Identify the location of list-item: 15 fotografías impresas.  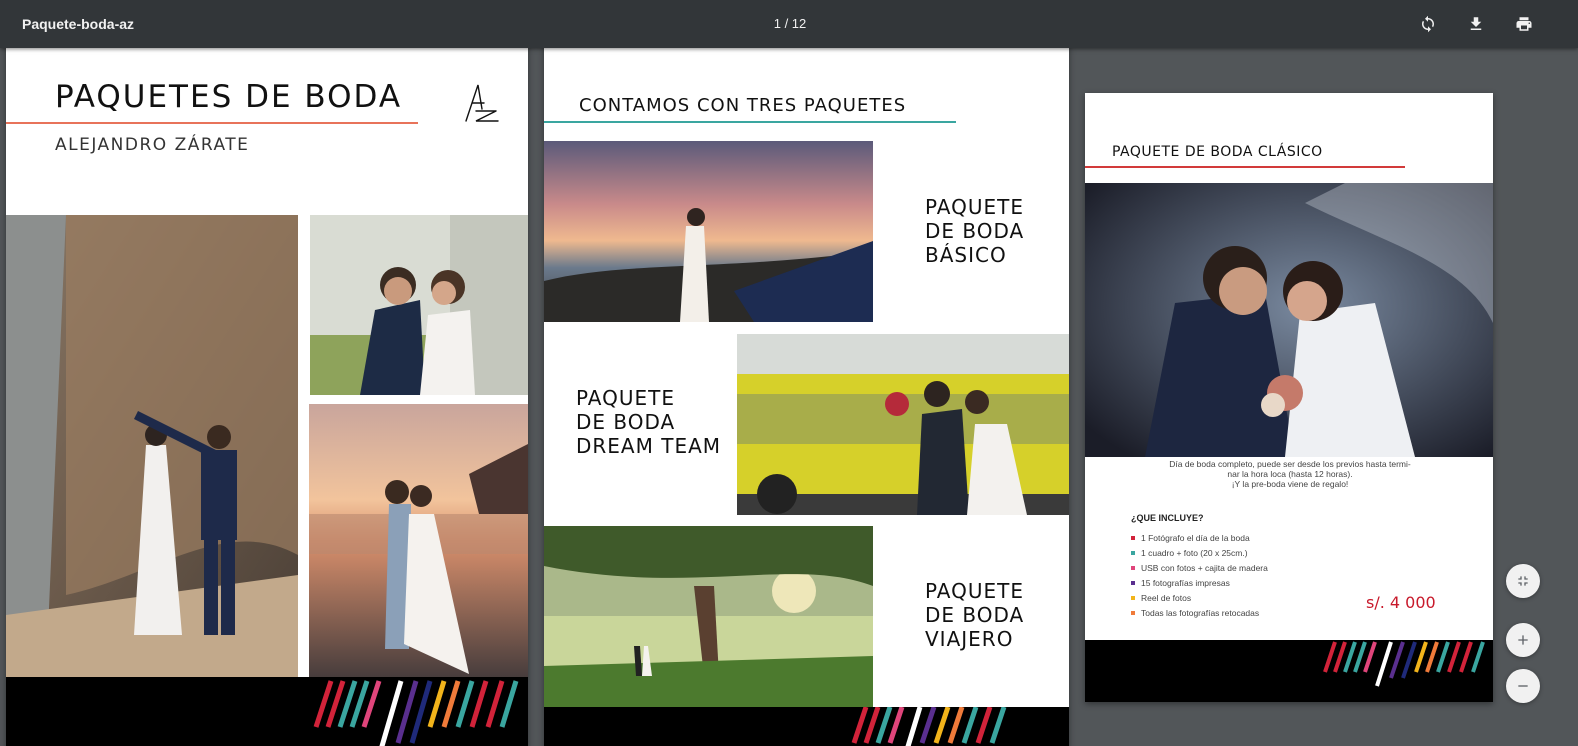
(1199, 582).